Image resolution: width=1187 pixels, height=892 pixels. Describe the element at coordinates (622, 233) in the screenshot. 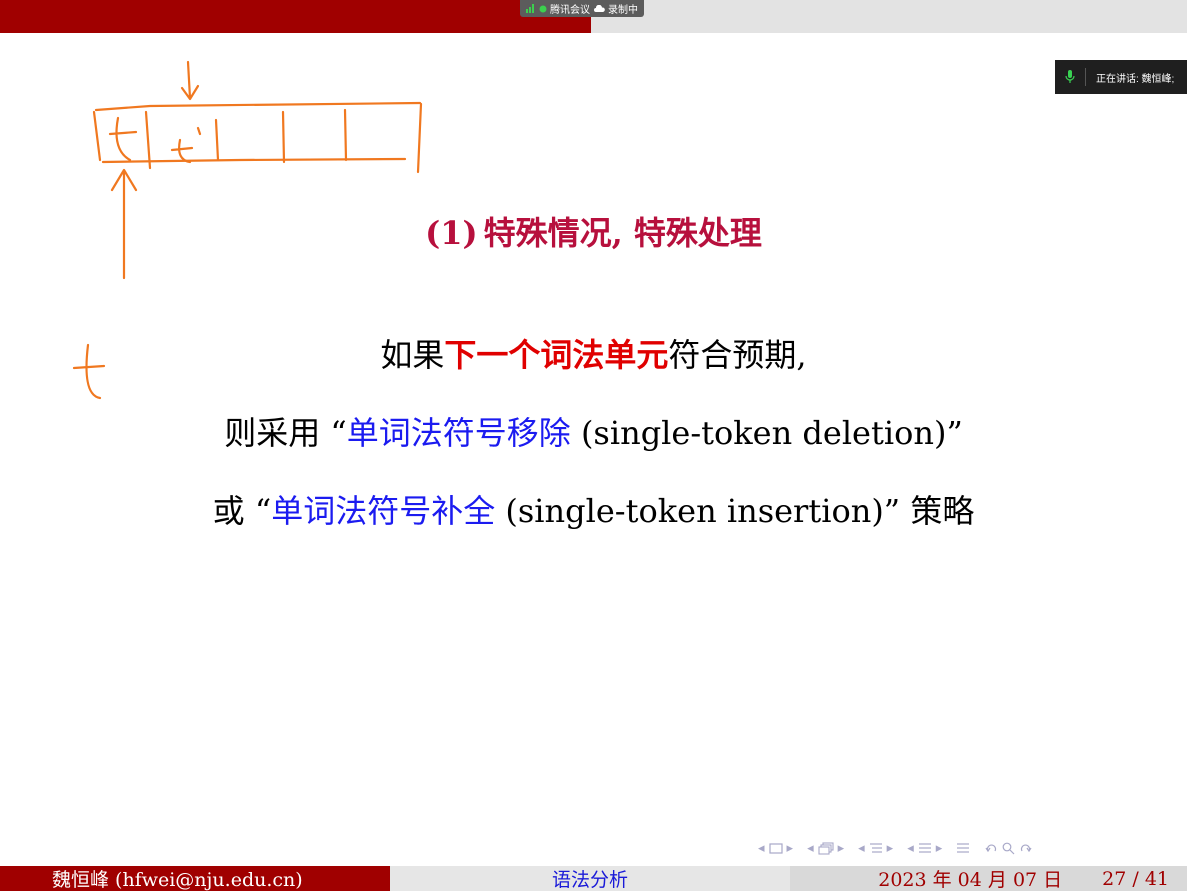

I see `title-text: 特殊情况, 特殊处理` at that location.